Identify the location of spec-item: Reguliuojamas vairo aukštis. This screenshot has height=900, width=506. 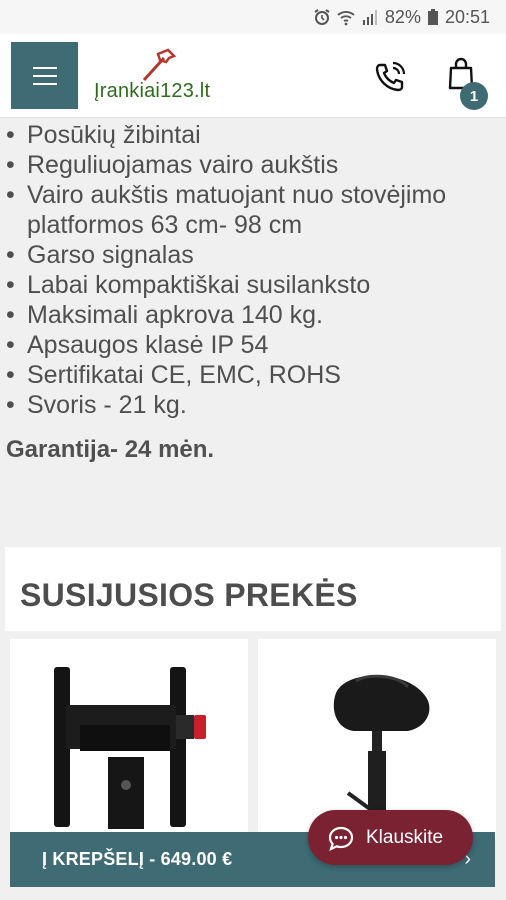
(253, 165).